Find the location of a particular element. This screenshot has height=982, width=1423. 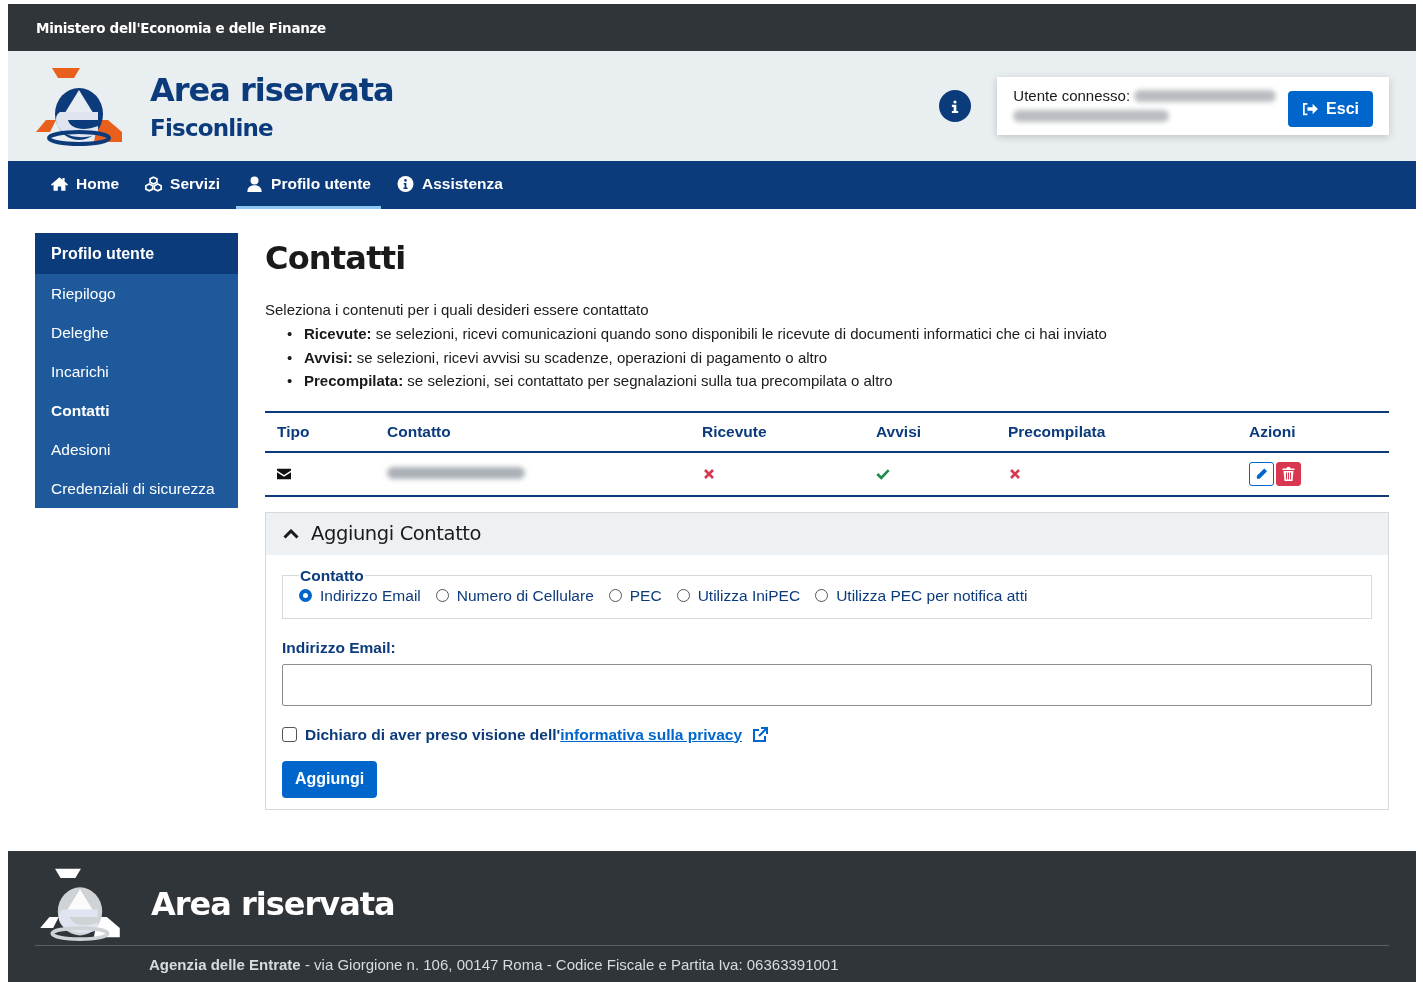

privacy-link: informativa sulla privacy is located at coordinates (651, 734).